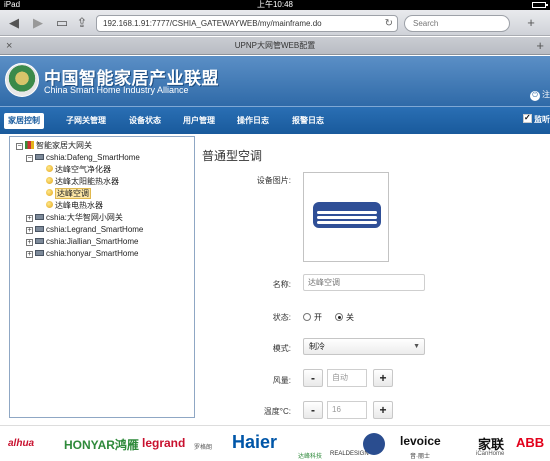 The width and height of the screenshot is (550, 461). What do you see at coordinates (145, 121) in the screenshot?
I see `nav-device-status: 设备状态` at bounding box center [145, 121].